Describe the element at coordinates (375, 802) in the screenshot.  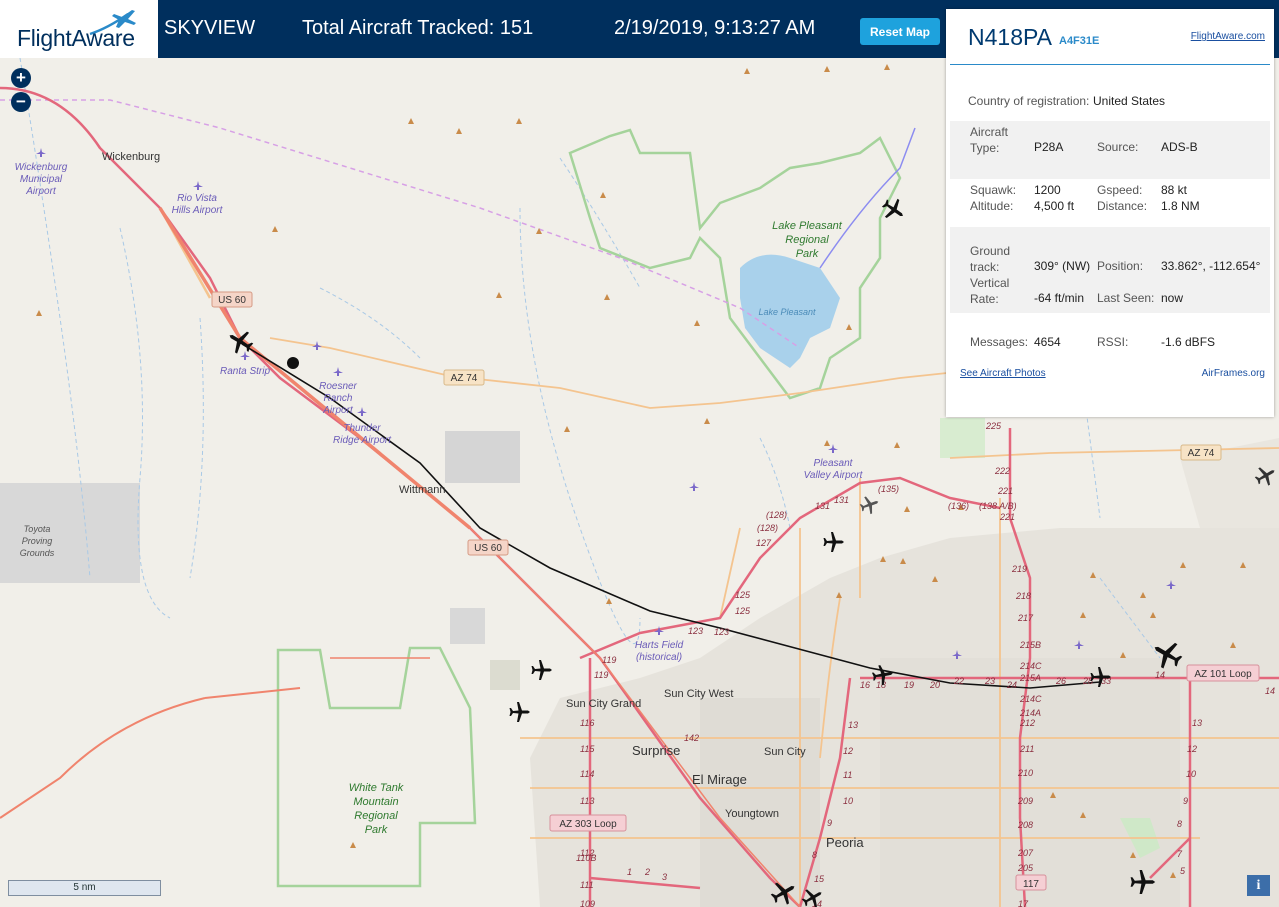
I see `park-label: Mountain` at that location.